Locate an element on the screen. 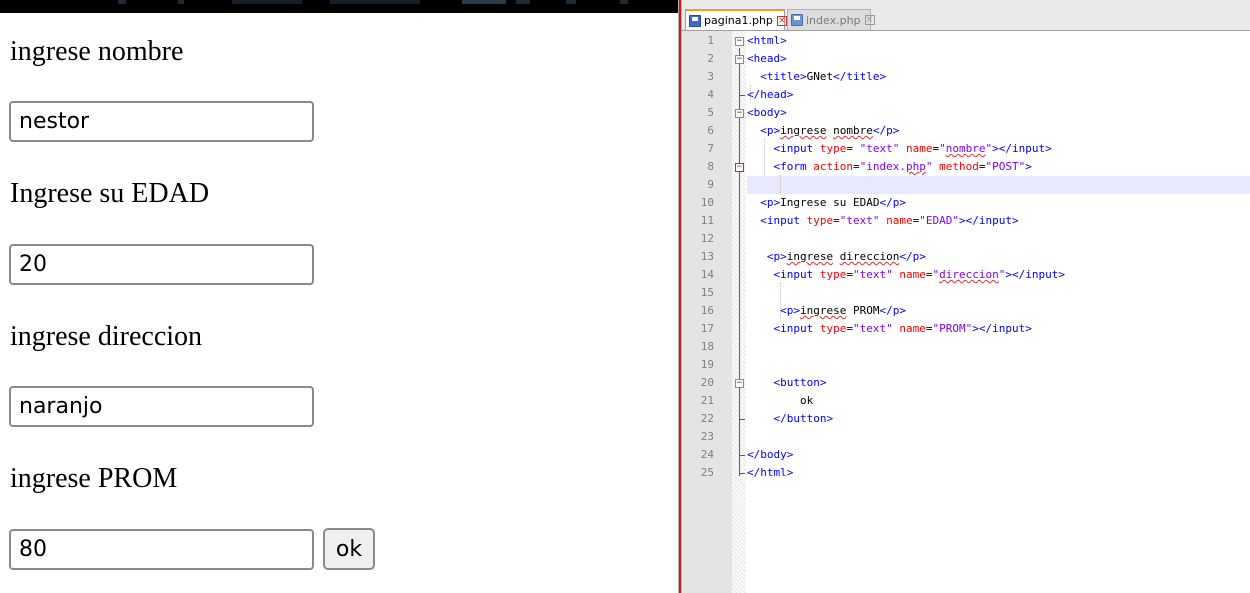 Image resolution: width=1250 pixels, height=593 pixels. code-line: <p>ingrese nombre</p> is located at coordinates (823, 131).